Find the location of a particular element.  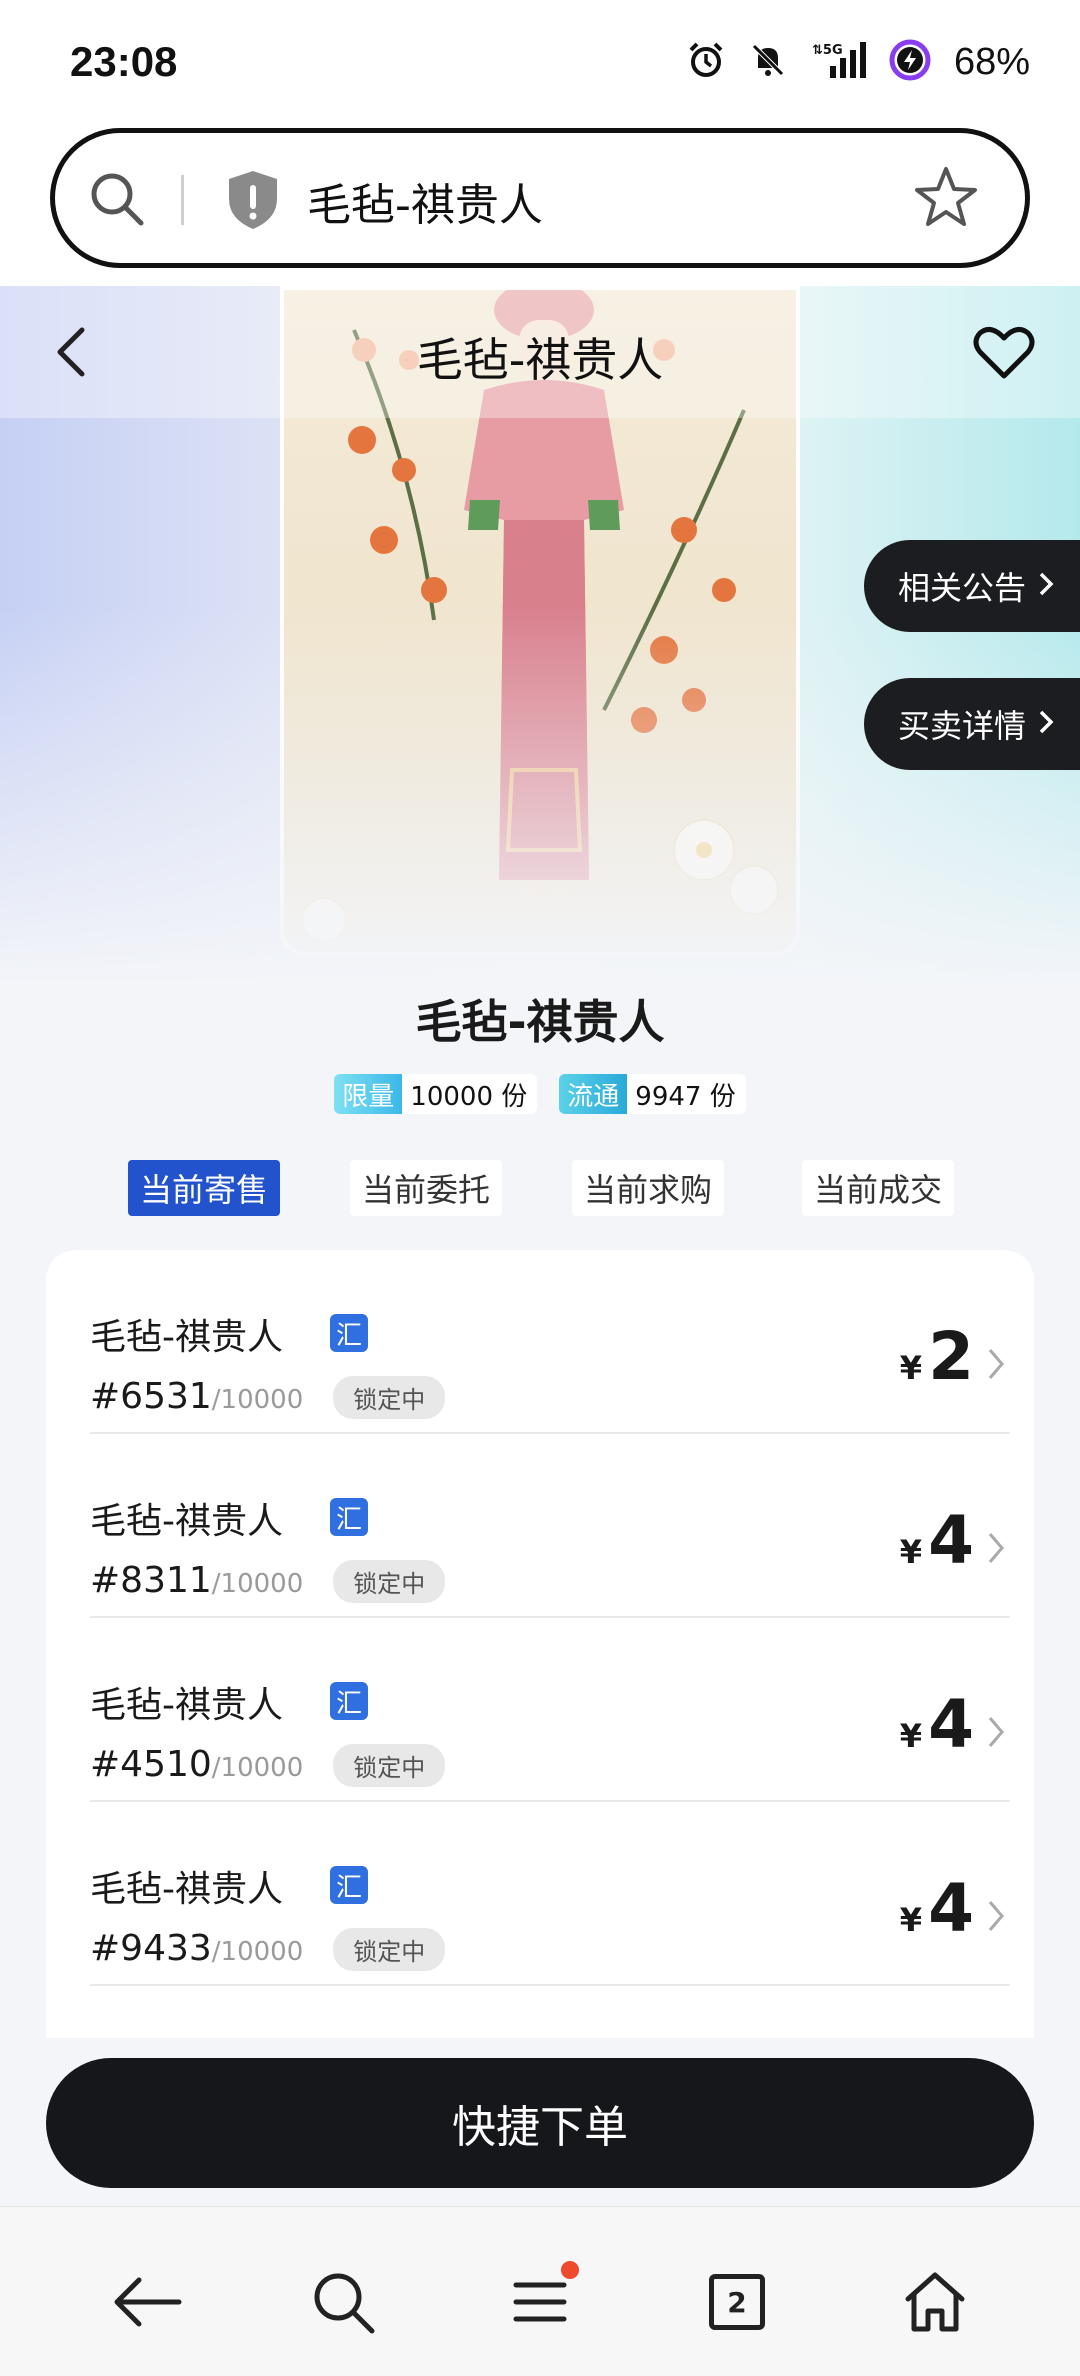

listing-serial: #4510 /10000 锁定中 is located at coordinates (268, 1765).